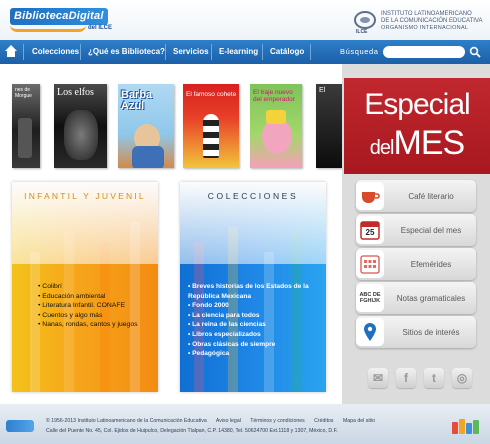 The height and width of the screenshot is (444, 490). I want to click on search-input, so click(424, 52).